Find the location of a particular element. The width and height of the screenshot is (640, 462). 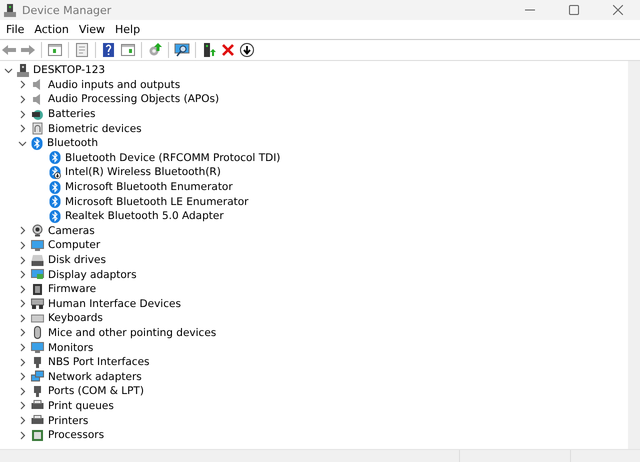

scroll-bar is located at coordinates (634, 255).